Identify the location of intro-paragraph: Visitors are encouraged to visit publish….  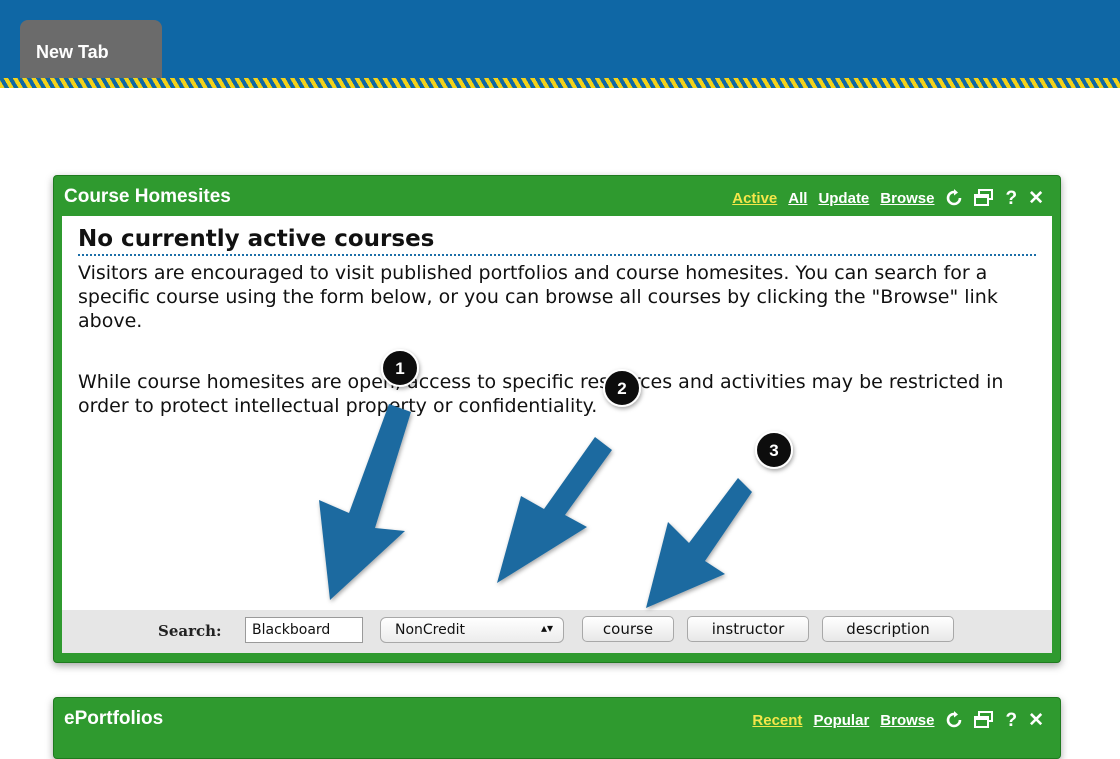
(538, 297).